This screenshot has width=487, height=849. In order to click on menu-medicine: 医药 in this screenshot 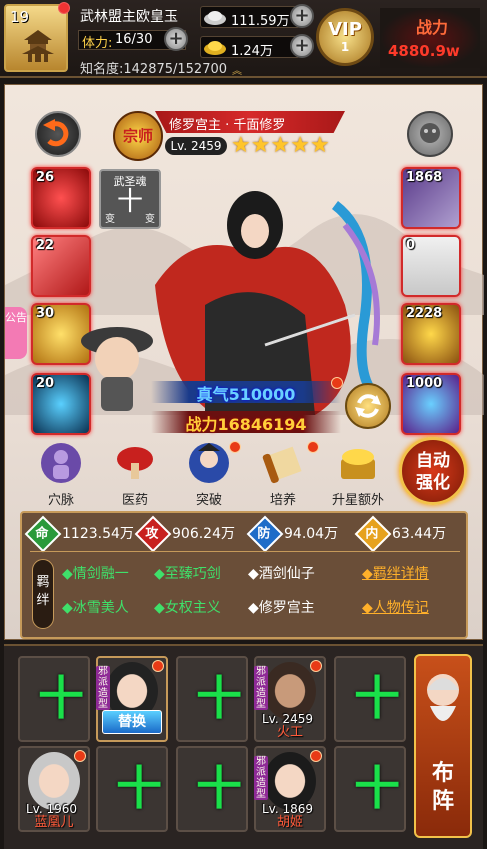, I will do `click(135, 474)`.